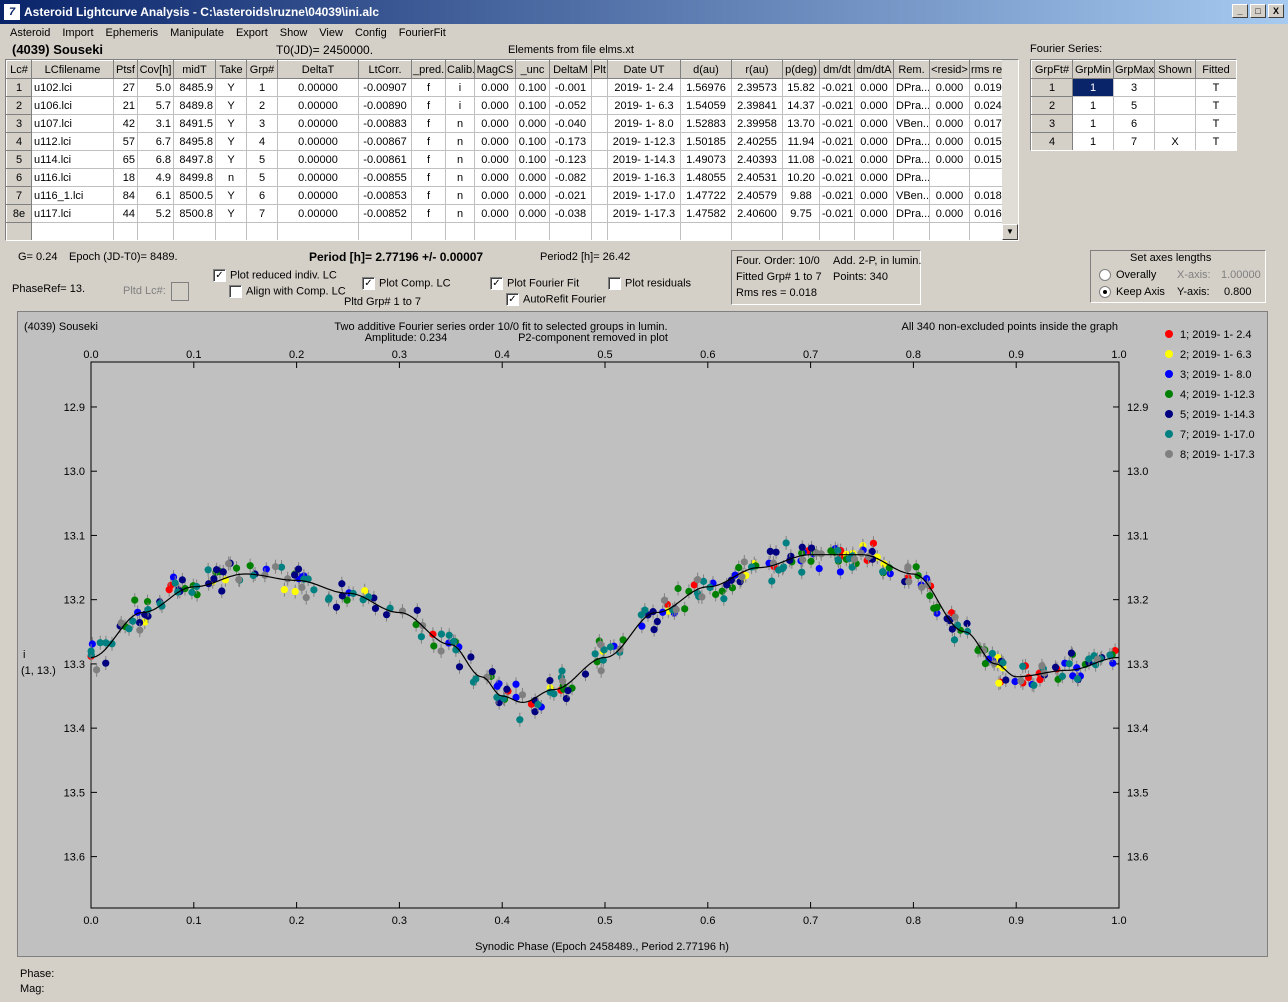 The height and width of the screenshot is (1002, 1288). I want to click on lc-col-header: d(au), so click(706, 69).